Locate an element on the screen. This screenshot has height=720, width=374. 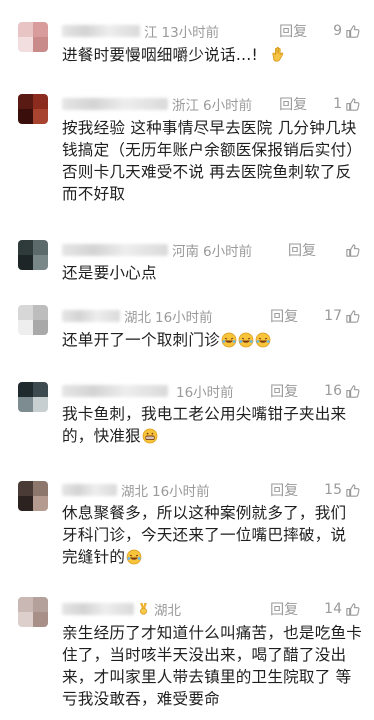
comment-actions: 回复 1 is located at coordinates (319, 104).